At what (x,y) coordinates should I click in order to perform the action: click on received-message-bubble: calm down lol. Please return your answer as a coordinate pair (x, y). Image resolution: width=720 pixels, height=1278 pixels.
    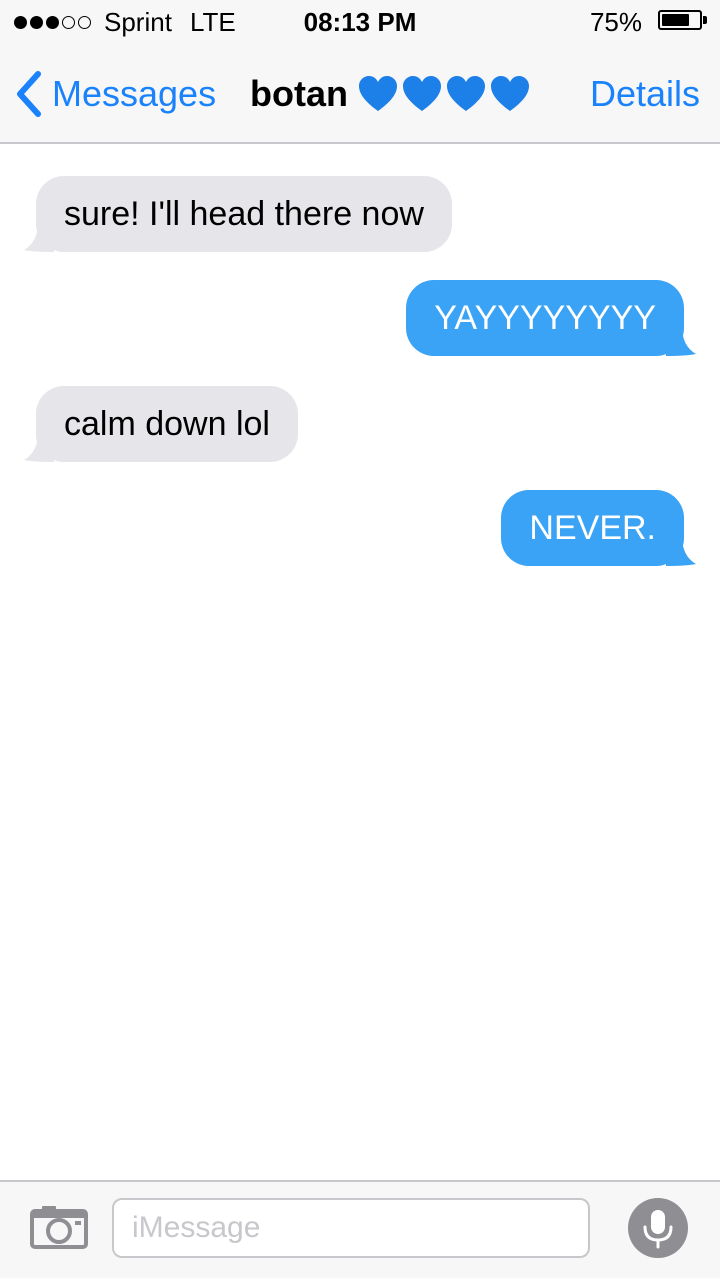
    Looking at the image, I should click on (161, 424).